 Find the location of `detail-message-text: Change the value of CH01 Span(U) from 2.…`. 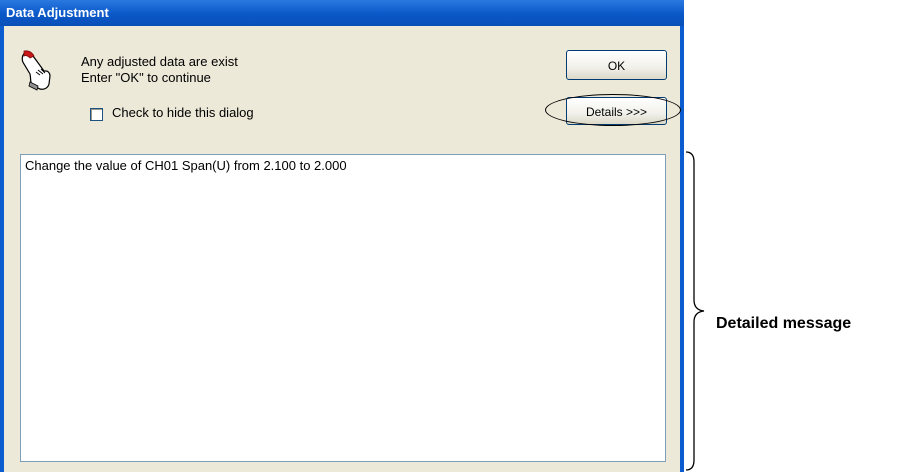

detail-message-text: Change the value of CH01 Span(U) from 2.… is located at coordinates (186, 165).